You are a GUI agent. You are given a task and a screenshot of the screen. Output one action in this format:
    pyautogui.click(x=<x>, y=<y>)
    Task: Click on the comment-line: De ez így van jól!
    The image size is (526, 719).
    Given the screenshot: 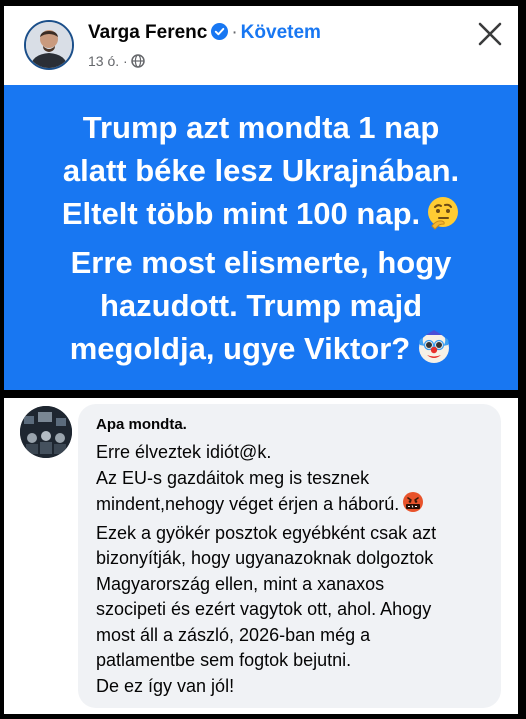 What is the action you would take?
    pyautogui.click(x=165, y=685)
    